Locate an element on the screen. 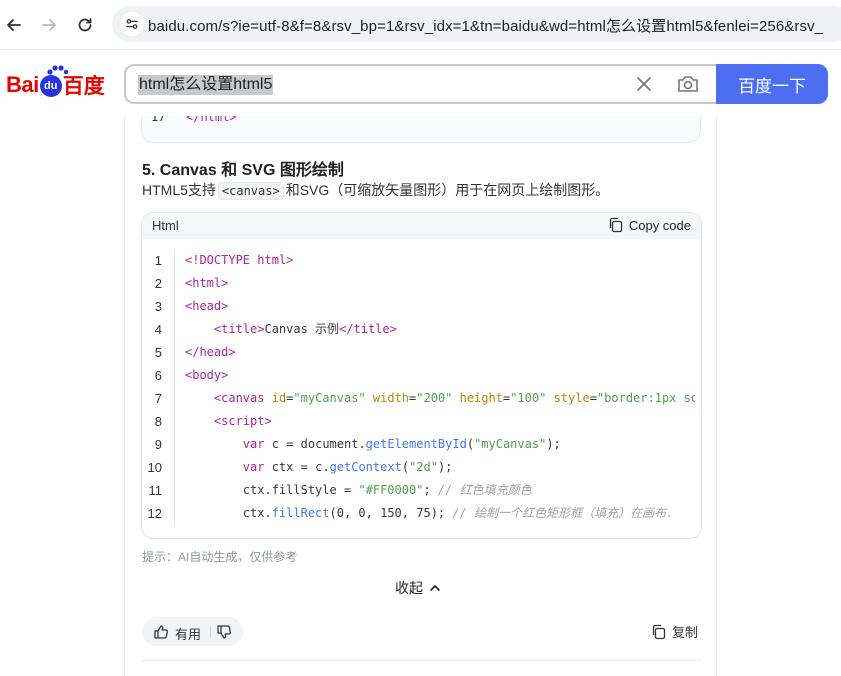 The image size is (841, 676). code-text: <script> is located at coordinates (242, 421).